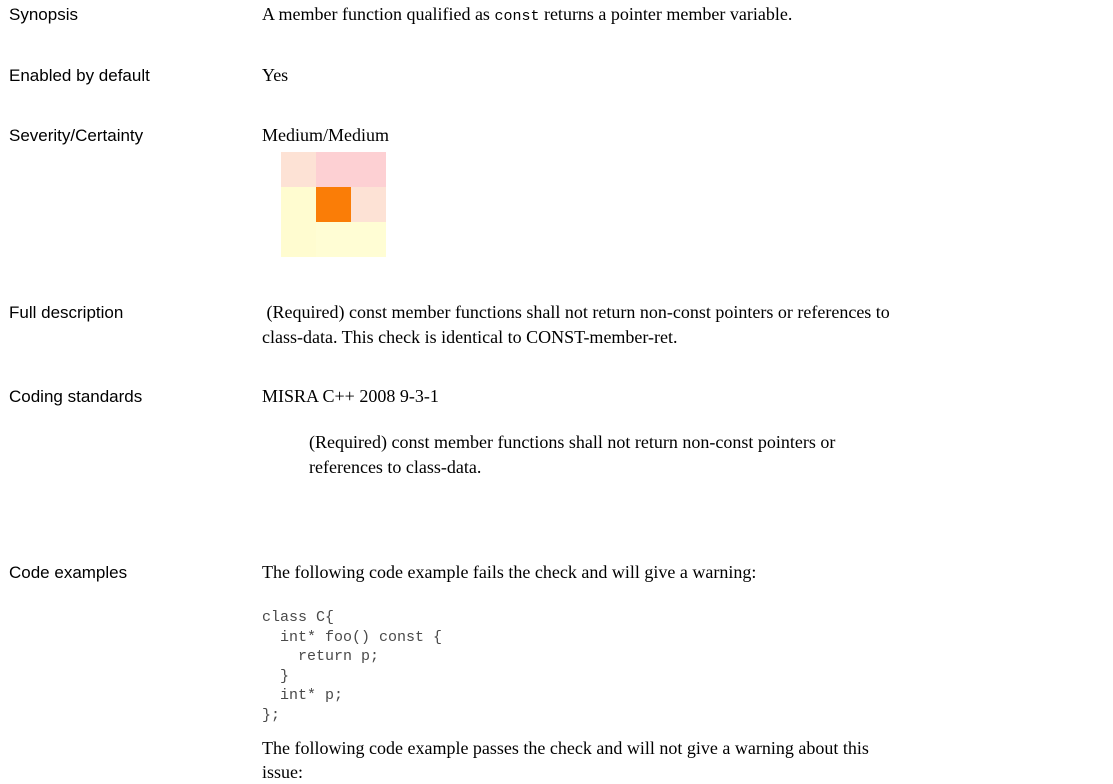  Describe the element at coordinates (275, 75) in the screenshot. I see `enabled-value: Yes` at that location.